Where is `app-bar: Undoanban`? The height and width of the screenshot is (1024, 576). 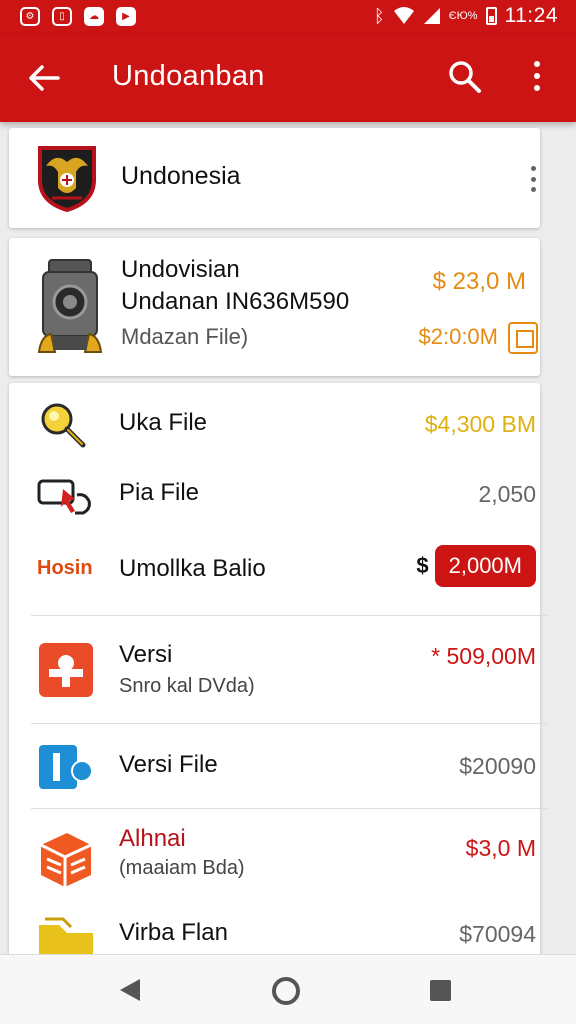
app-bar: Undoanban is located at coordinates (288, 78).